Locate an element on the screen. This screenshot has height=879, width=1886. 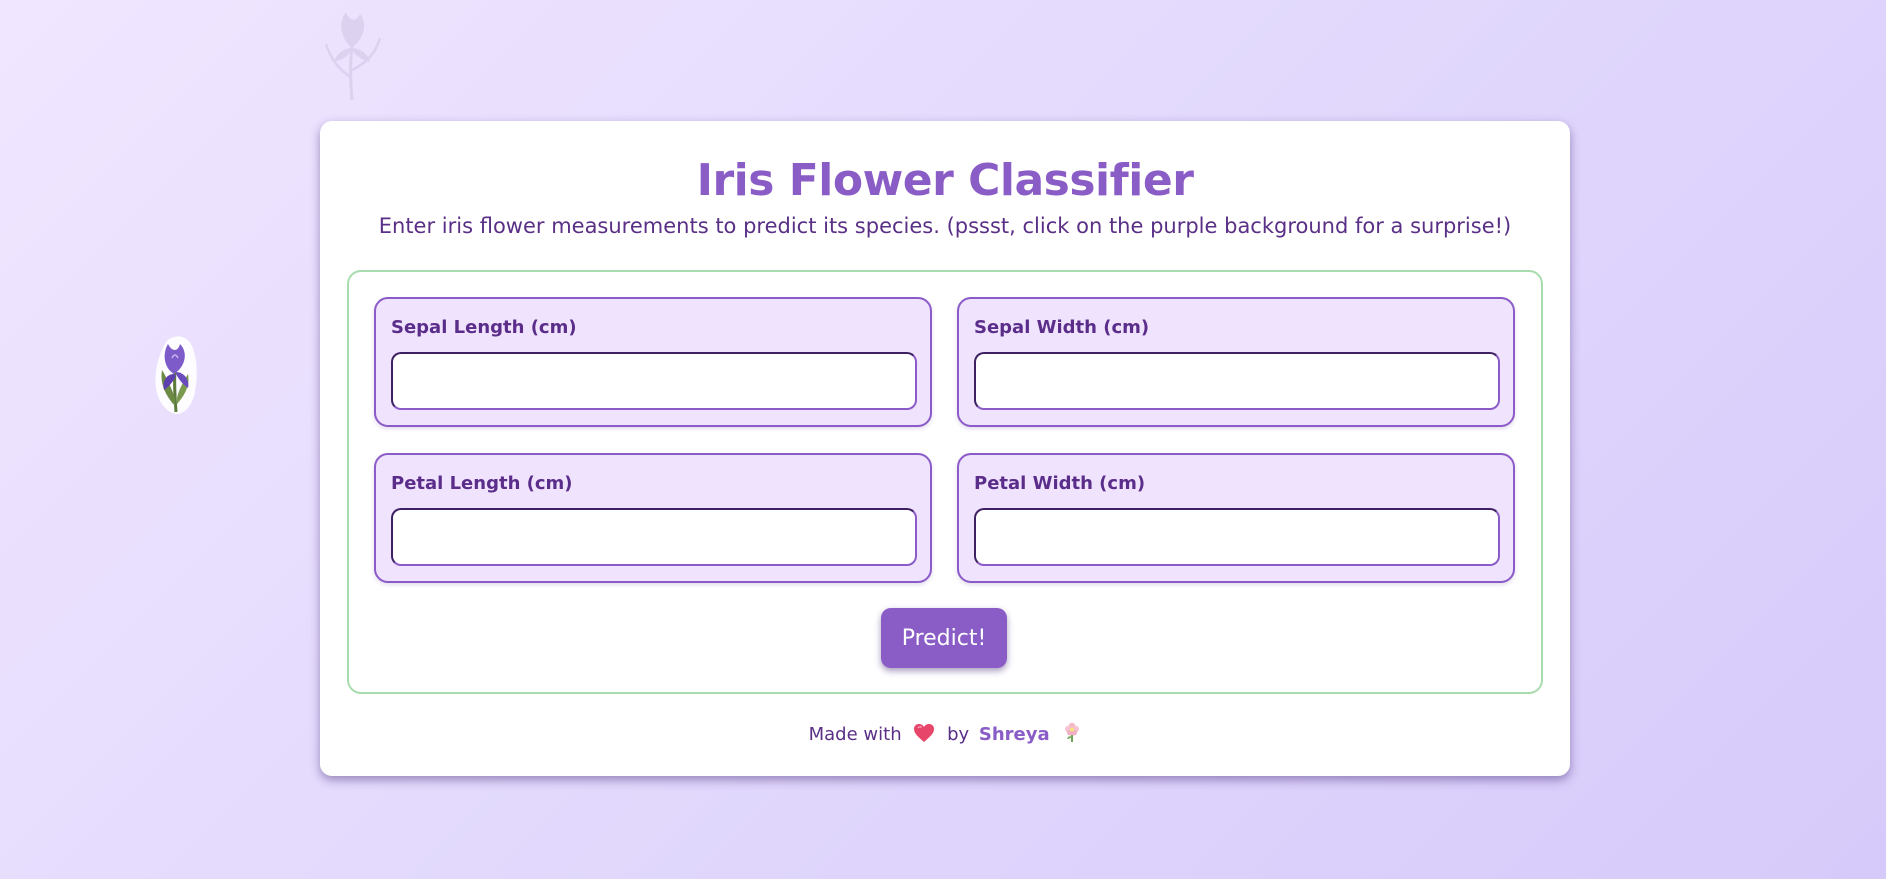
sepal-length-input is located at coordinates (654, 381).